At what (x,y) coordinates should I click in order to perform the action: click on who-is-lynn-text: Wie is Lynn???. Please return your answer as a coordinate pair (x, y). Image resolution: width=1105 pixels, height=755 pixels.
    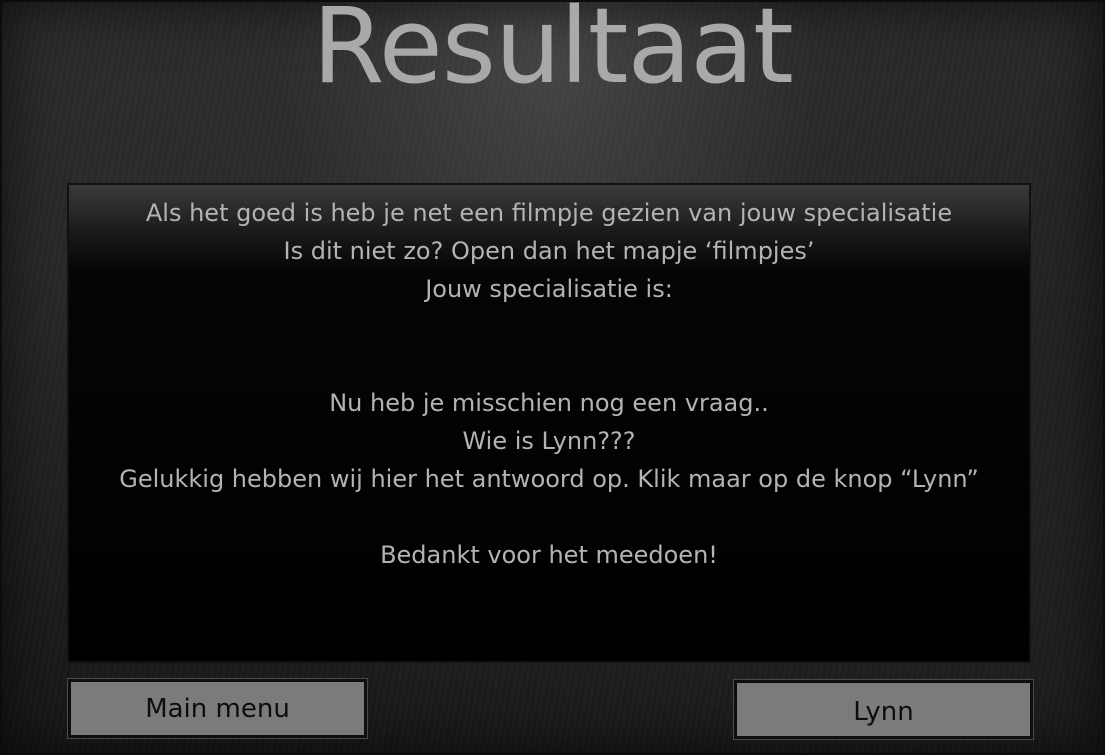
    Looking at the image, I should click on (549, 441).